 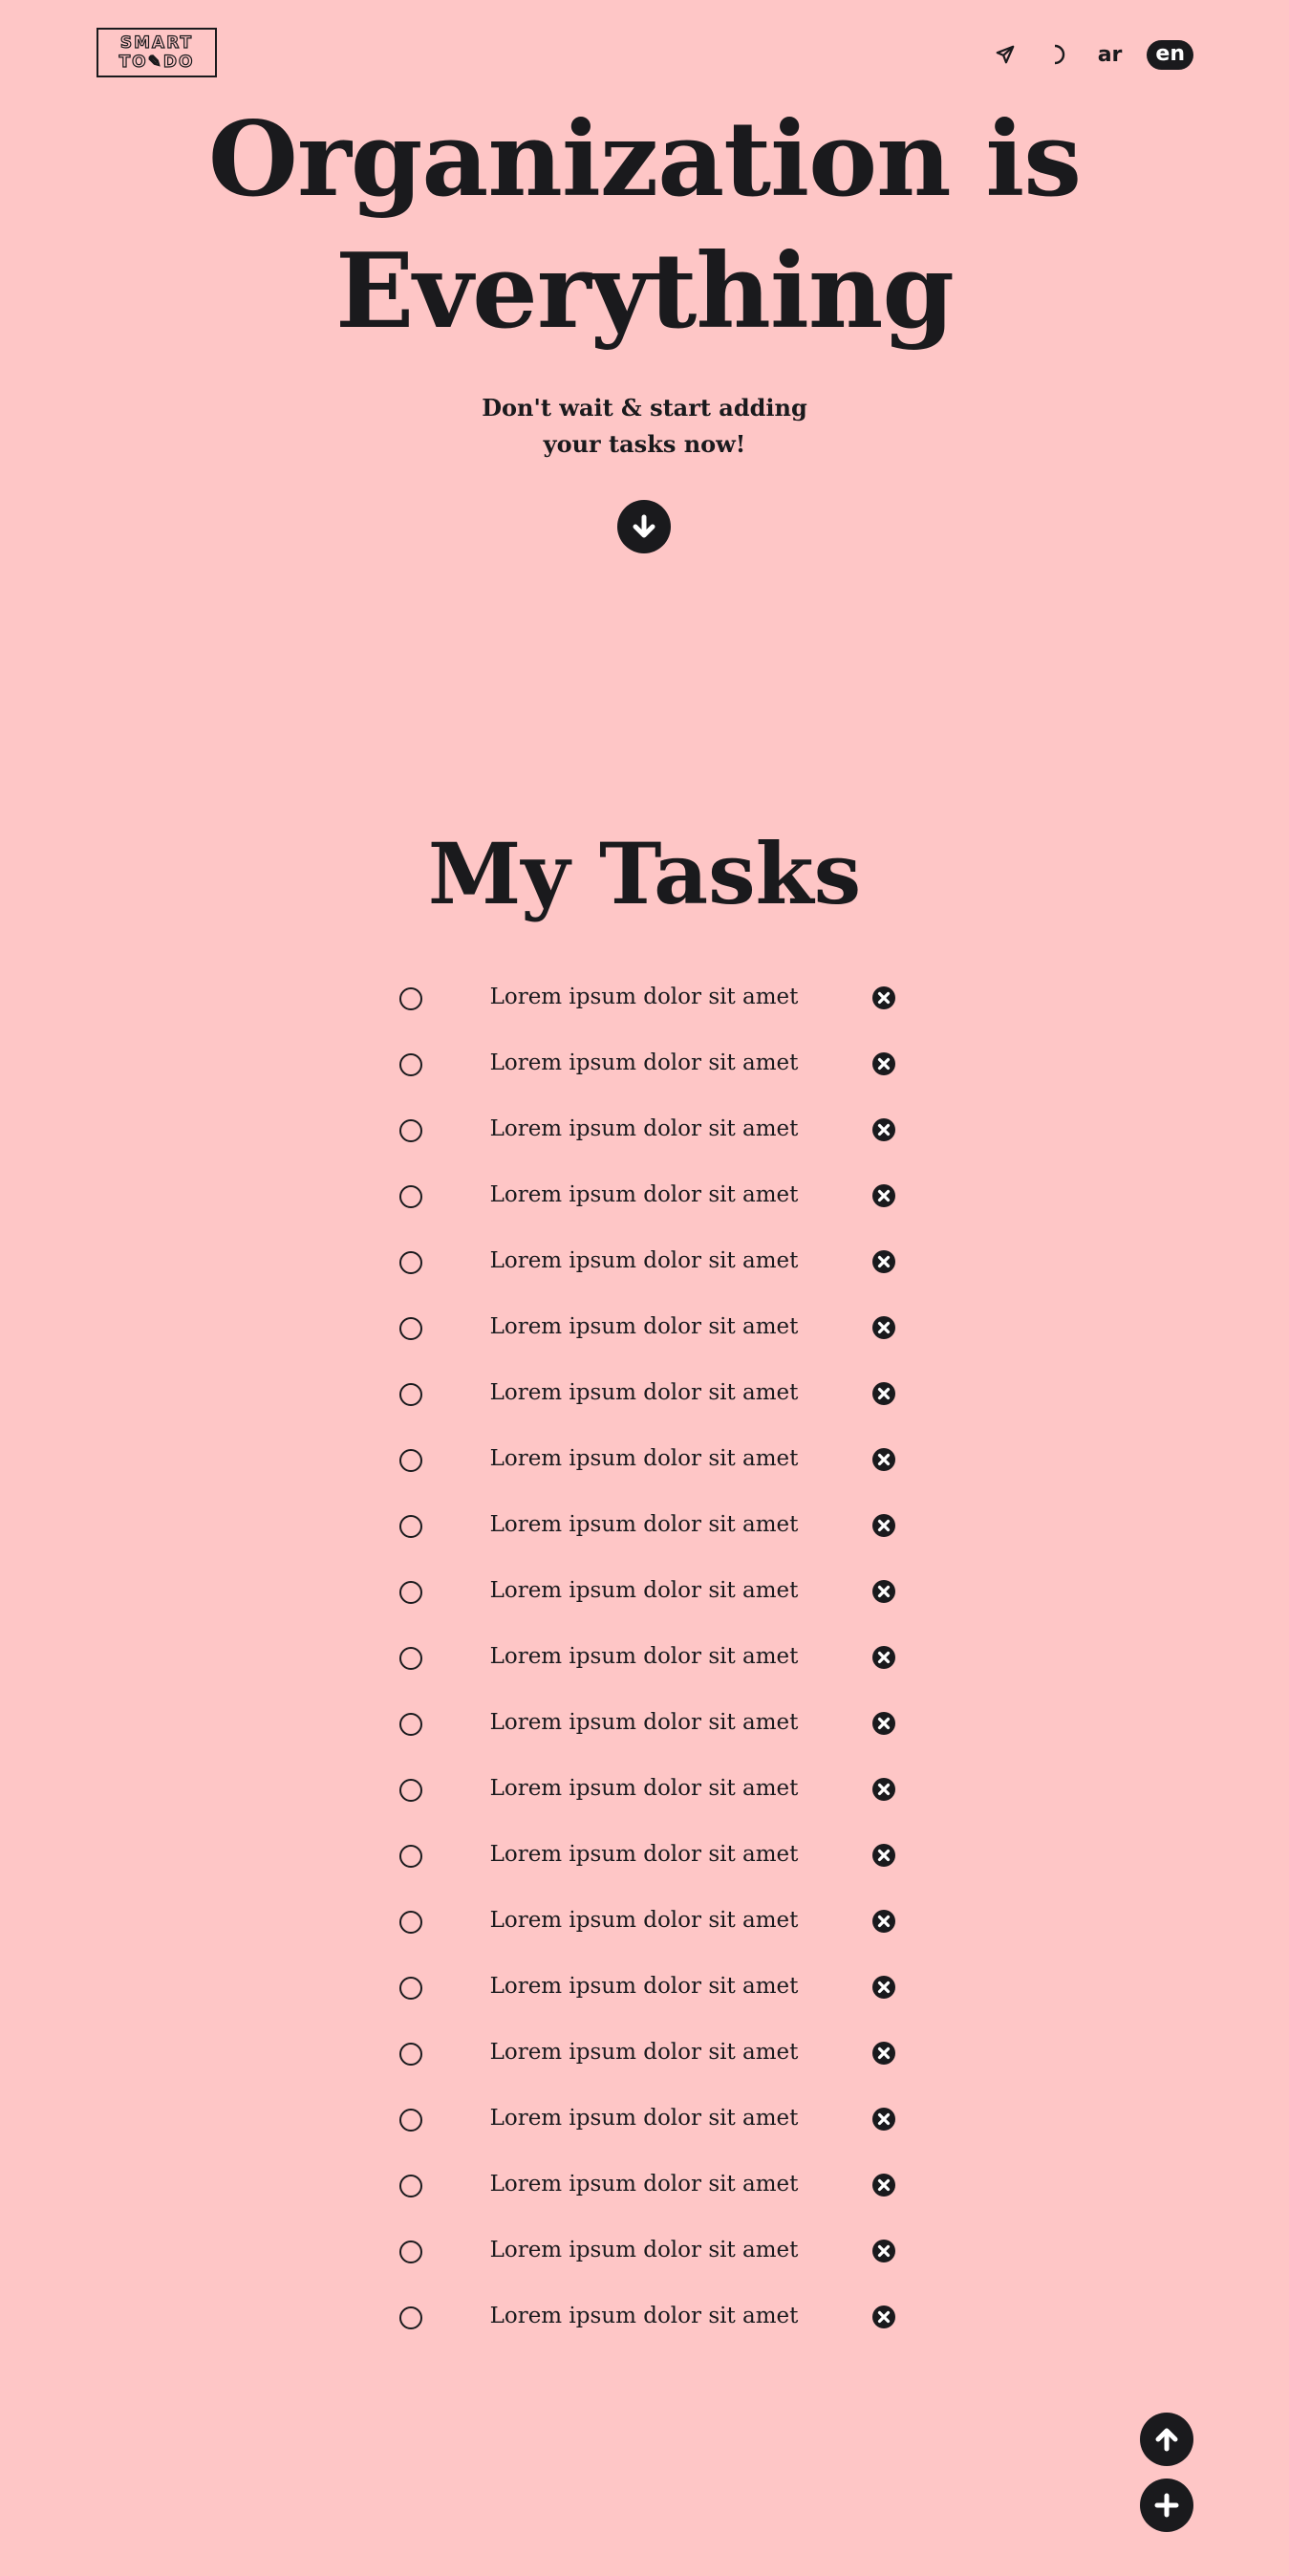 What do you see at coordinates (644, 408) in the screenshot?
I see `hero-subtitle-line-1: Don't wait & start adding` at bounding box center [644, 408].